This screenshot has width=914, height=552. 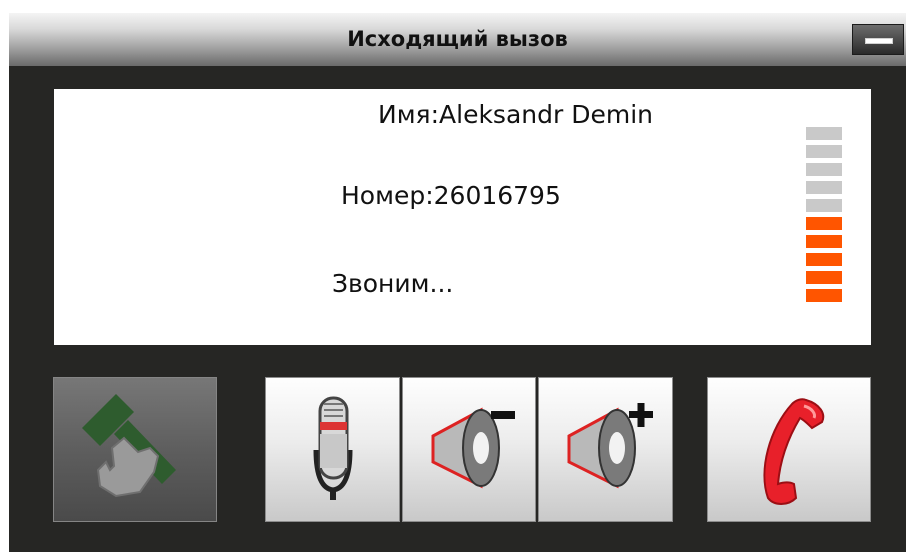 I want to click on transfer-call-button, so click(x=135, y=449).